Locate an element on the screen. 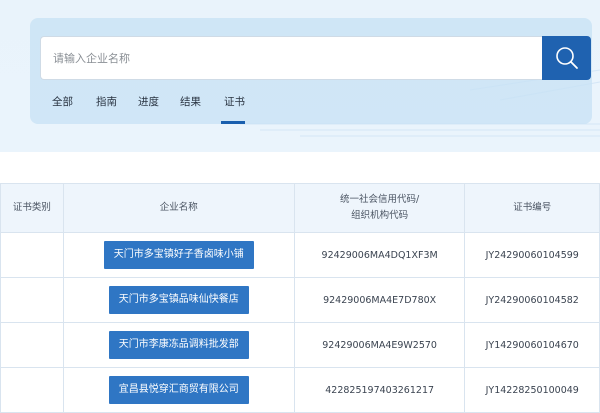 The height and width of the screenshot is (413, 600). cell-credit-code: 92429006MA4DQ1XF3M is located at coordinates (379, 255).